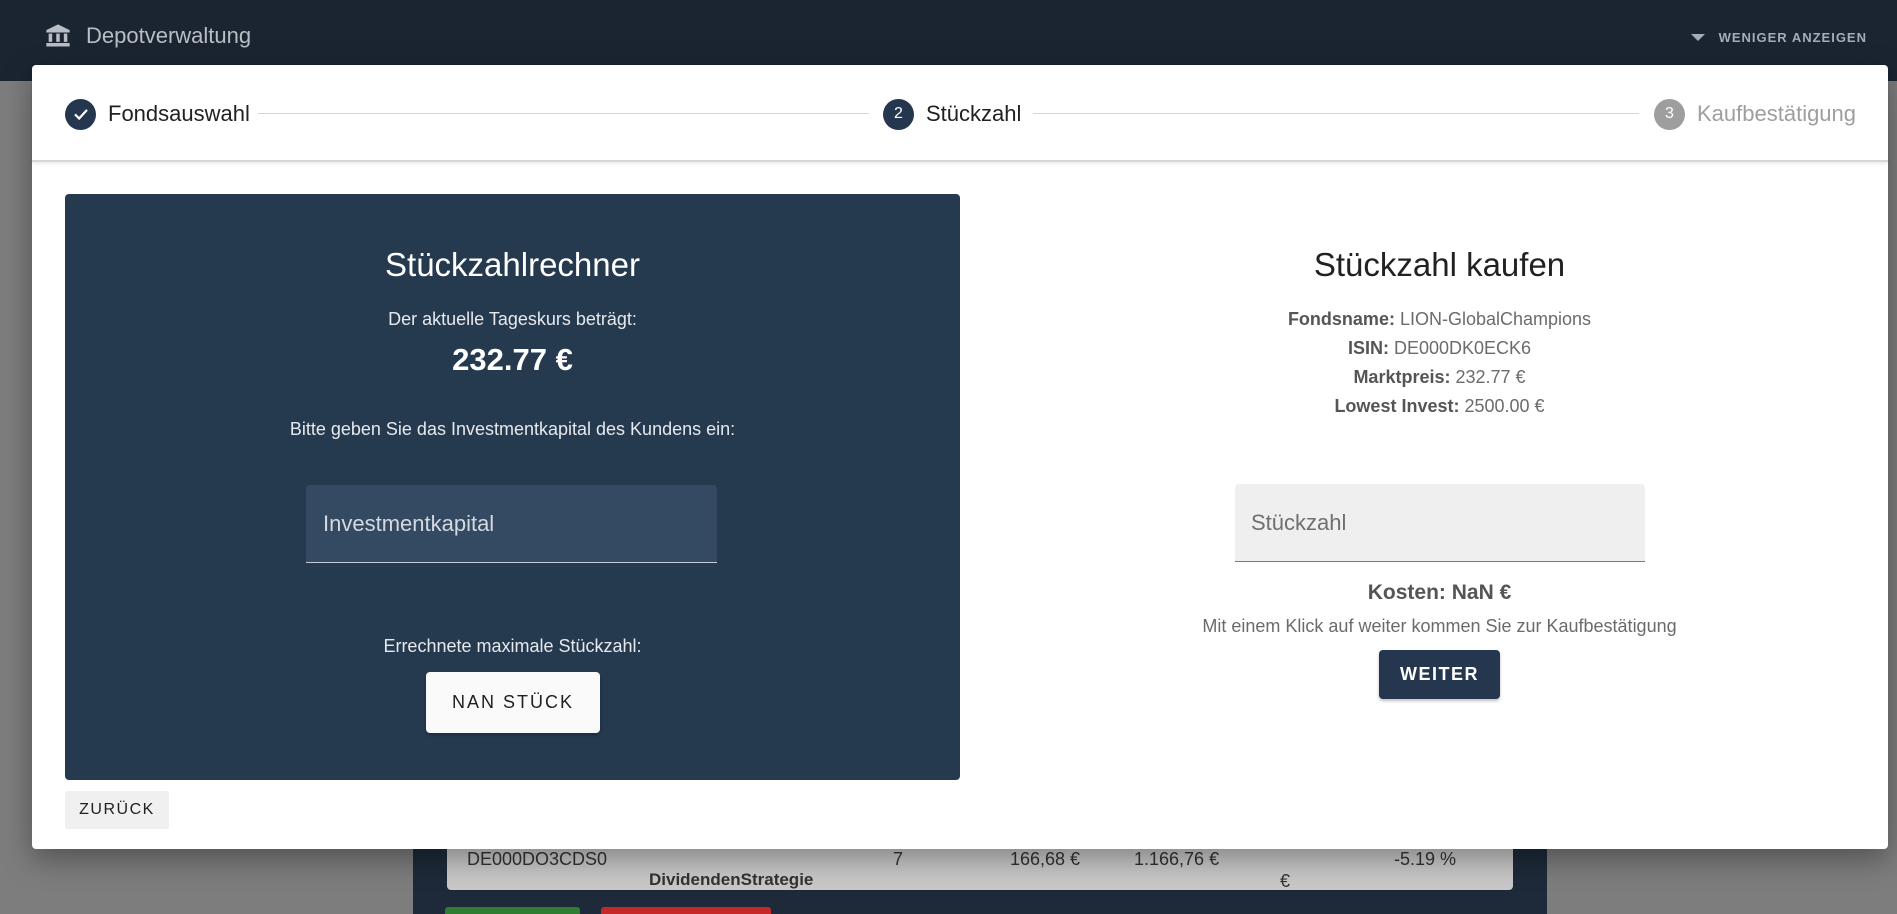  I want to click on isin-label: ISIN:, so click(1368, 348).